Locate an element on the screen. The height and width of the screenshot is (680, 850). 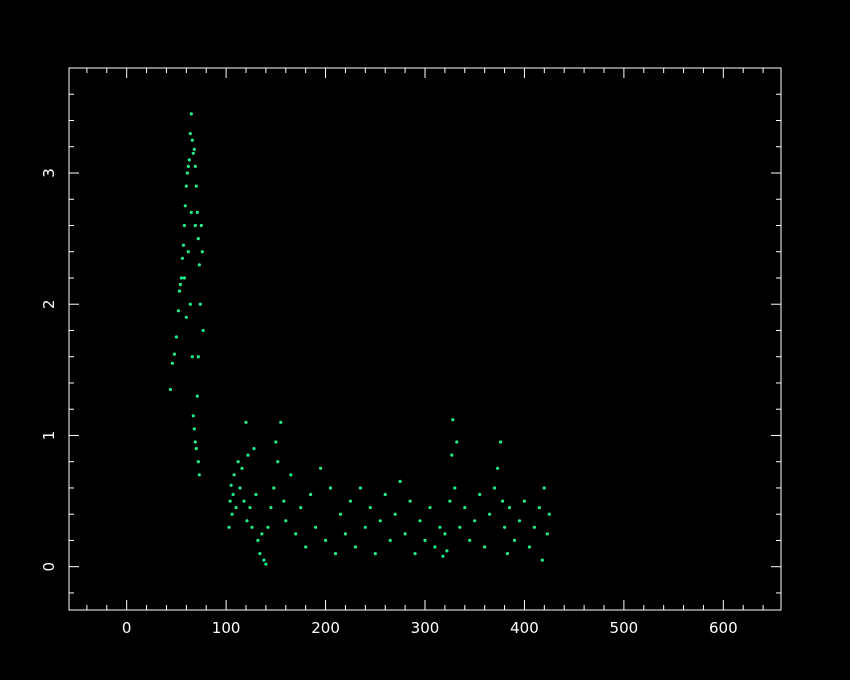
x-tick-label: 100 is located at coordinates (226, 628).